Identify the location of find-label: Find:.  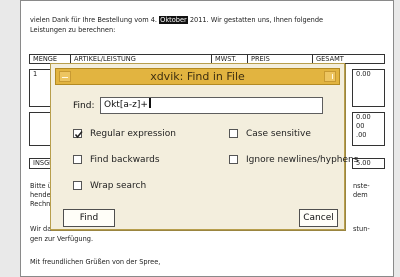
(84, 106).